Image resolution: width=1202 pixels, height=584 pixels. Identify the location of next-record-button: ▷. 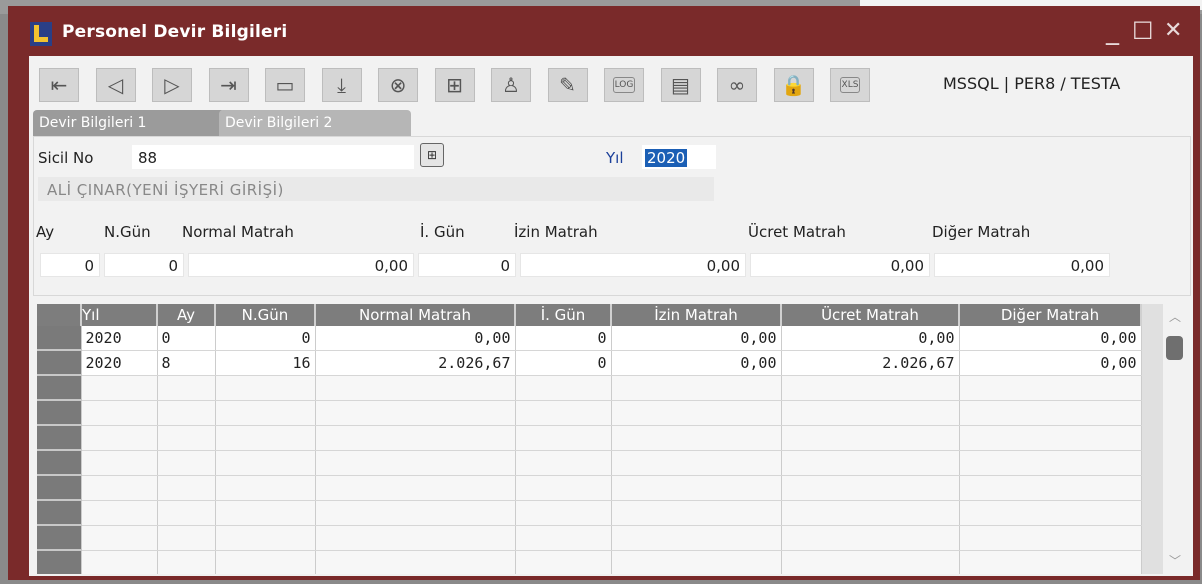
(172, 85).